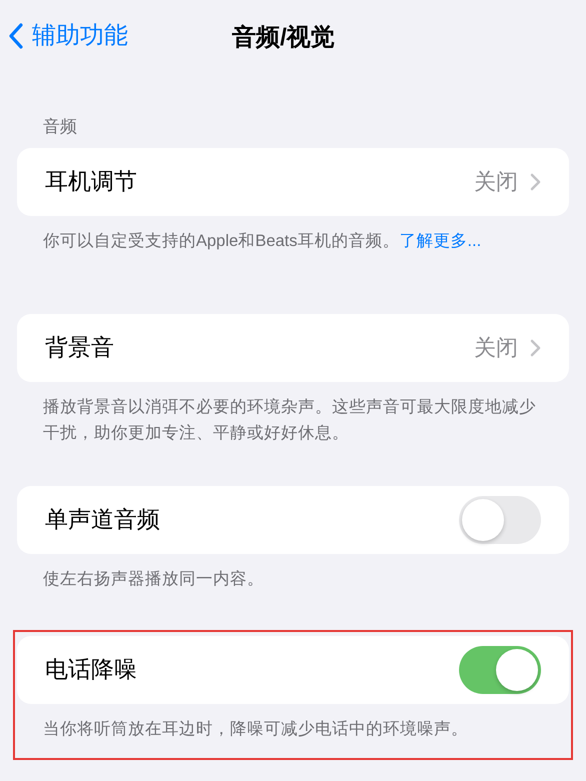 This screenshot has width=586, height=781. I want to click on section-header: 音频, so click(60, 127).